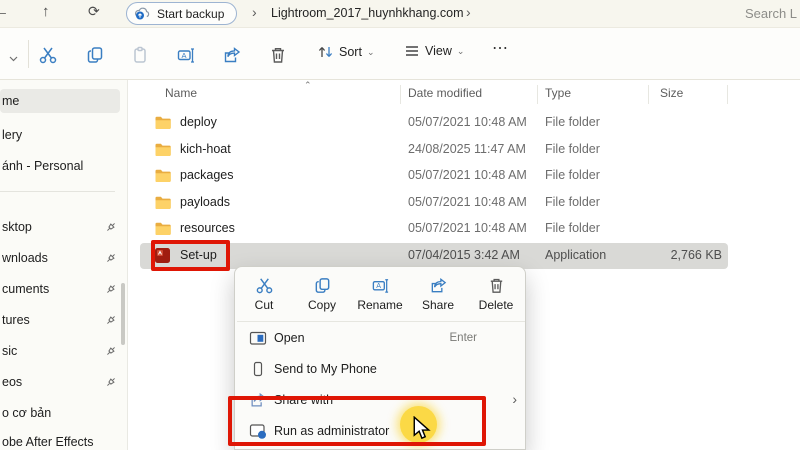 The height and width of the screenshot is (450, 800). I want to click on menu-item-label: Send to My Phone, so click(325, 369).